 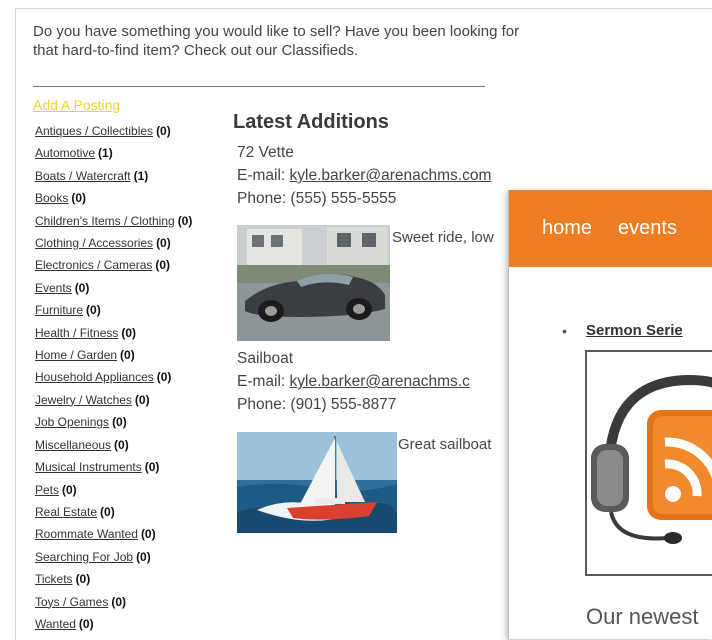 I want to click on listing-description: Sweet ride, low, so click(x=443, y=237).